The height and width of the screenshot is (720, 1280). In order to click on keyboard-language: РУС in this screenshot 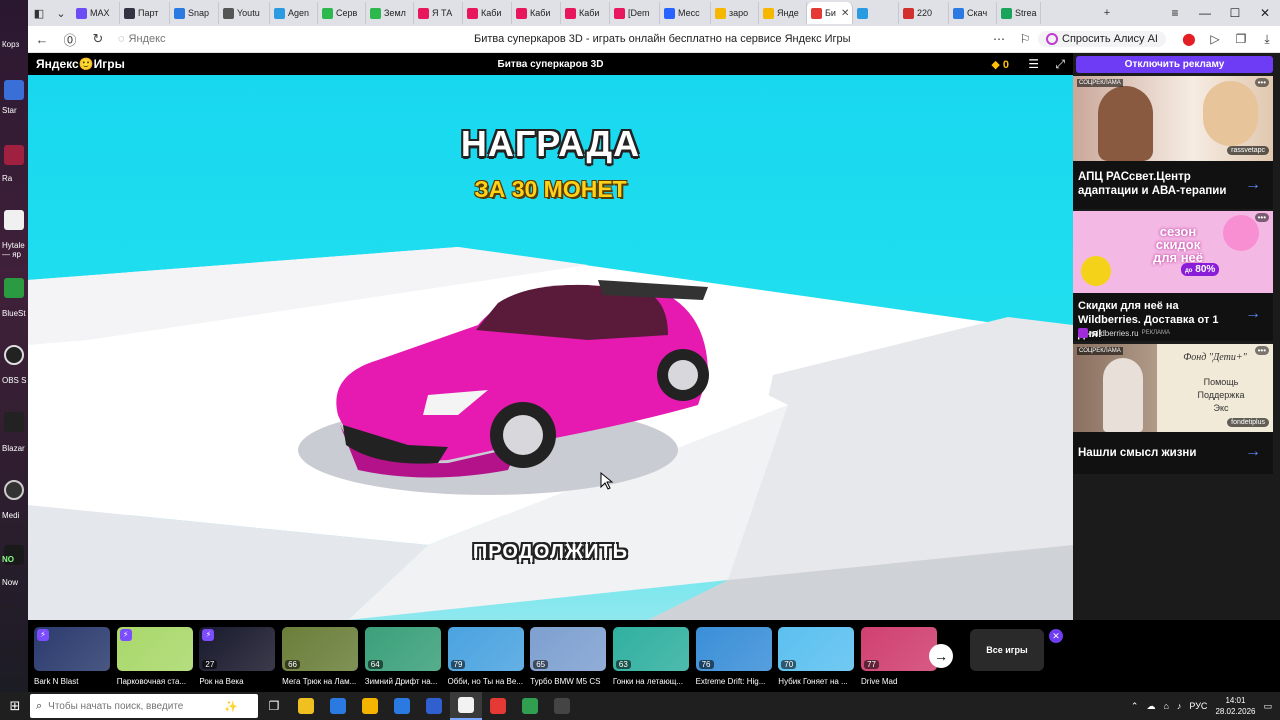, I will do `click(1198, 706)`.